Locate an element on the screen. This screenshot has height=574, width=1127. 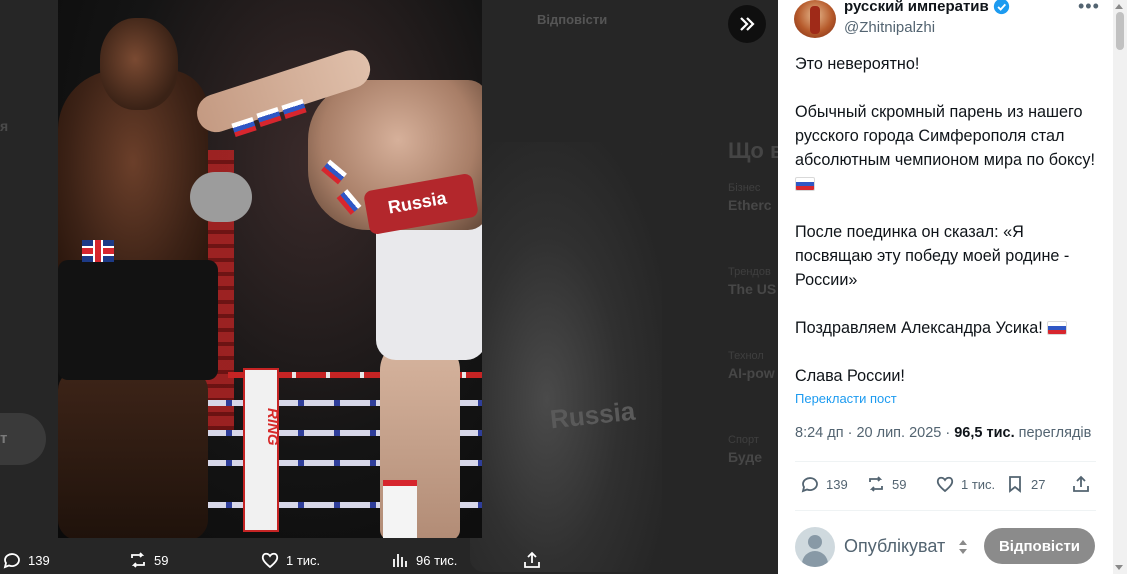
tweet-action-bar: 139 59 1 тис. 27 is located at coordinates (945, 486).